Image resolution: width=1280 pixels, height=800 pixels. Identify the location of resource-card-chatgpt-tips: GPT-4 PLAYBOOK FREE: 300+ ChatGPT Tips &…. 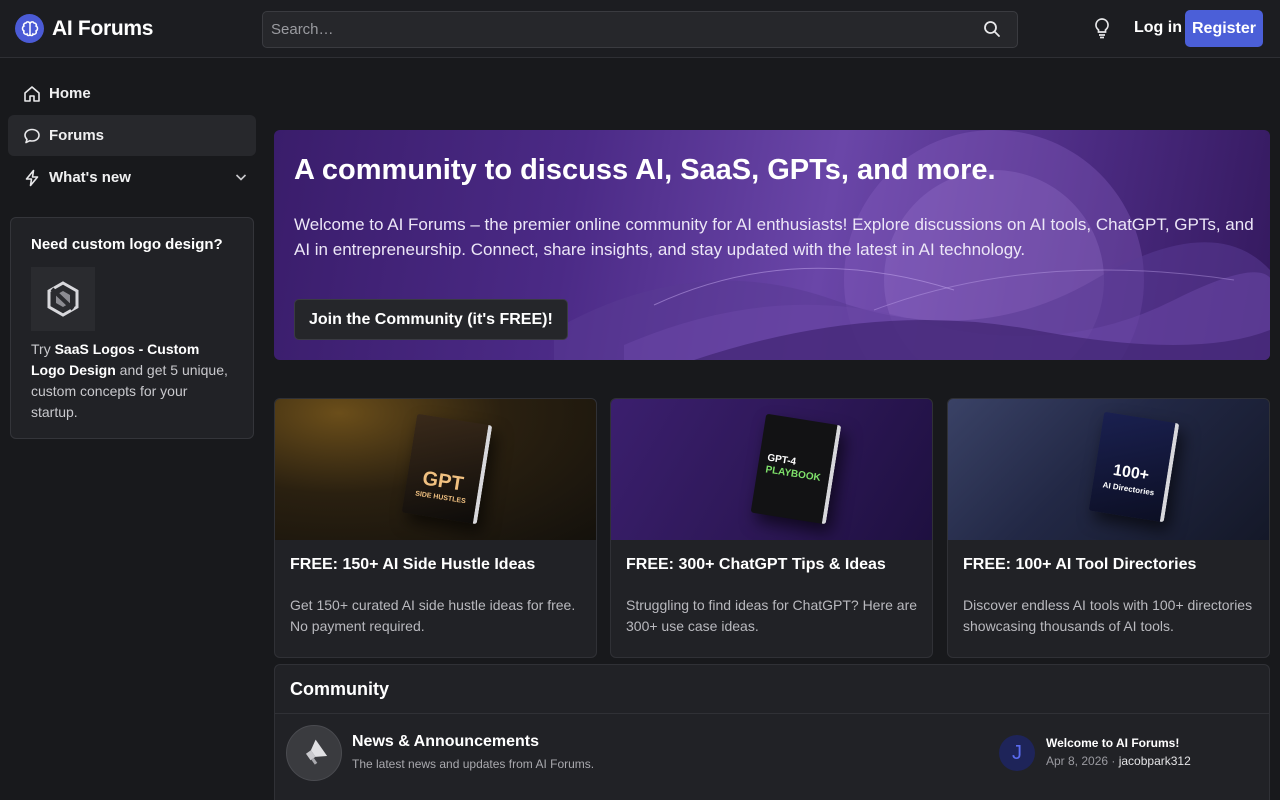
(771, 528).